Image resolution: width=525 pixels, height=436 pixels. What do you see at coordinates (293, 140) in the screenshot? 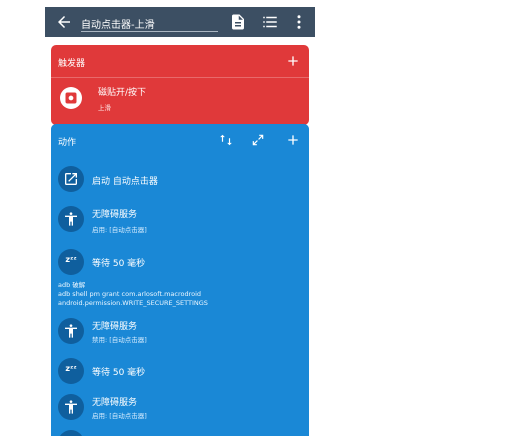
I see `add-action-icon` at bounding box center [293, 140].